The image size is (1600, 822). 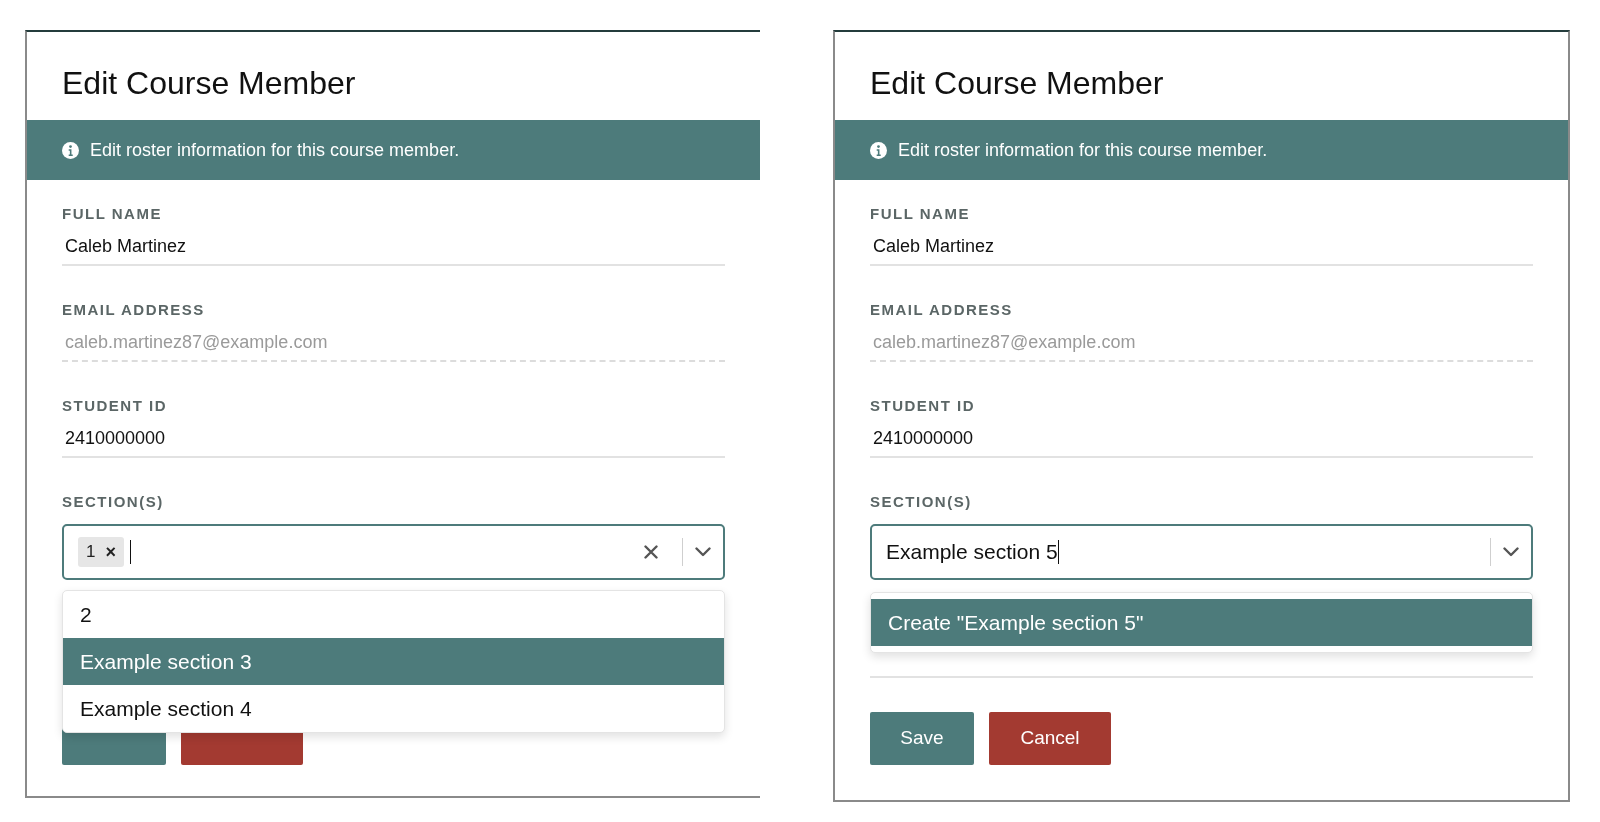 I want to click on menu-option: 2, so click(x=393, y=614).